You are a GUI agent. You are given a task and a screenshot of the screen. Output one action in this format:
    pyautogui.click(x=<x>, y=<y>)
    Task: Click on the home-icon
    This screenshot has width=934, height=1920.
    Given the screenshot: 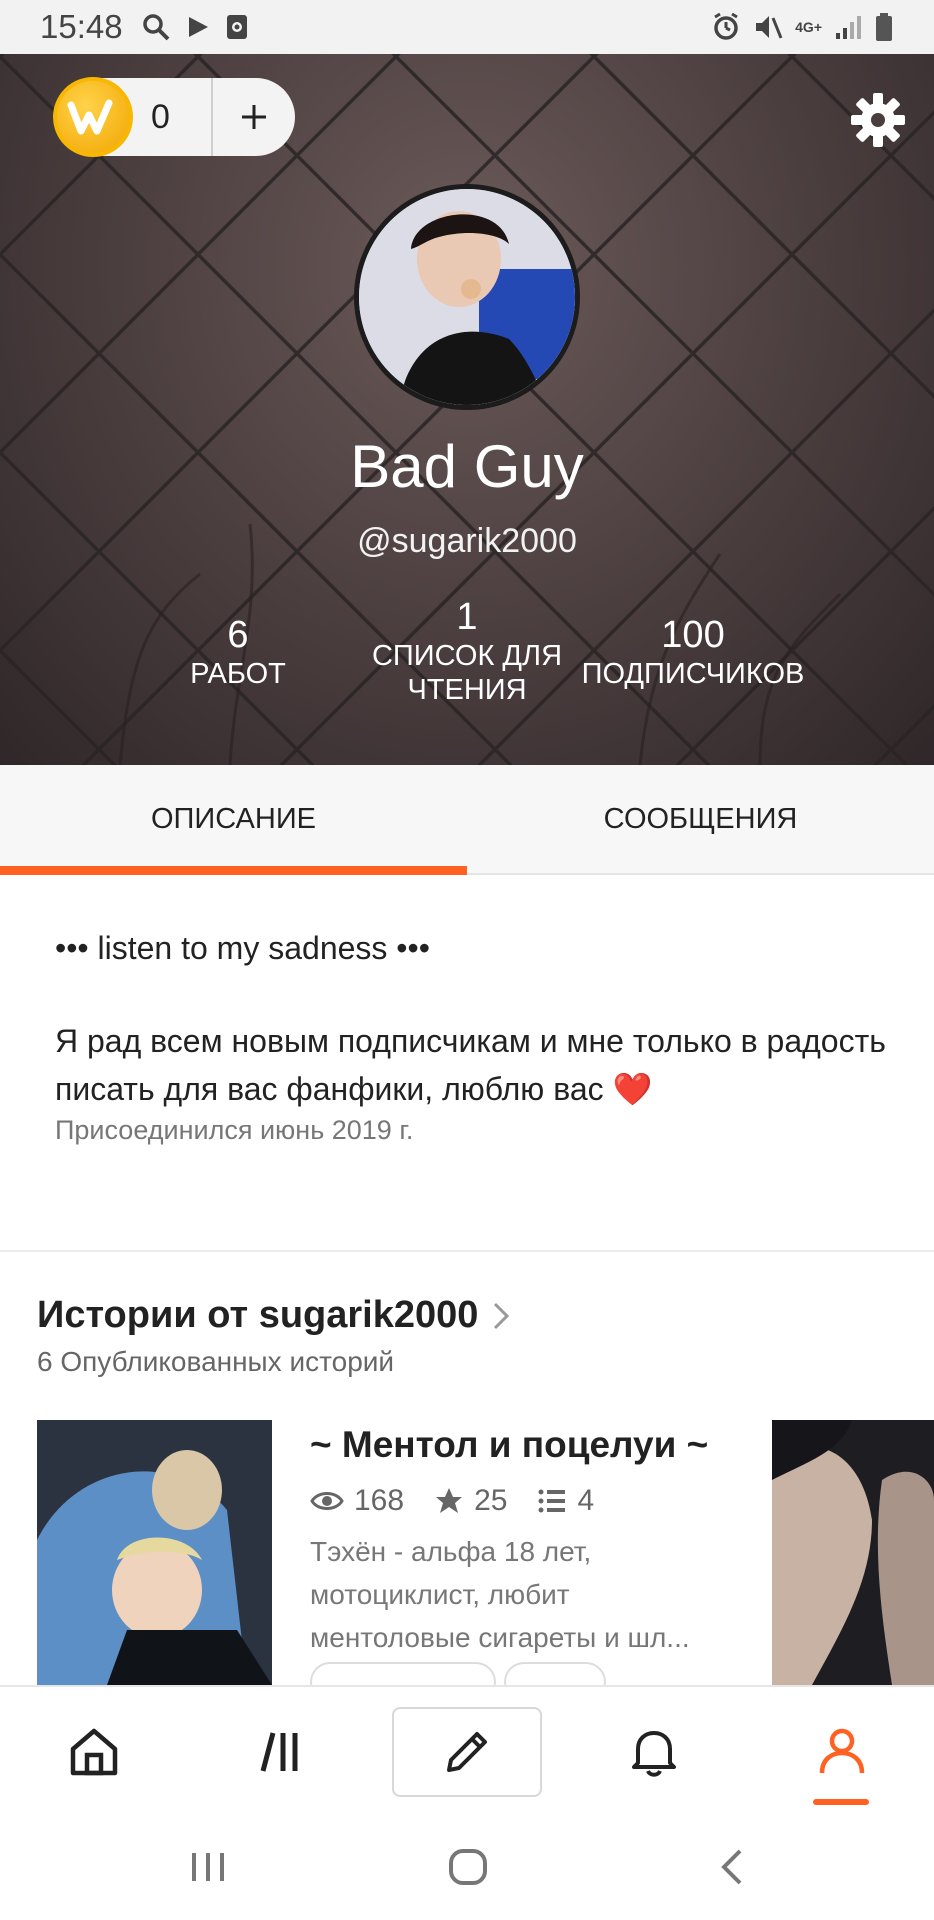 What is the action you would take?
    pyautogui.click(x=94, y=1752)
    